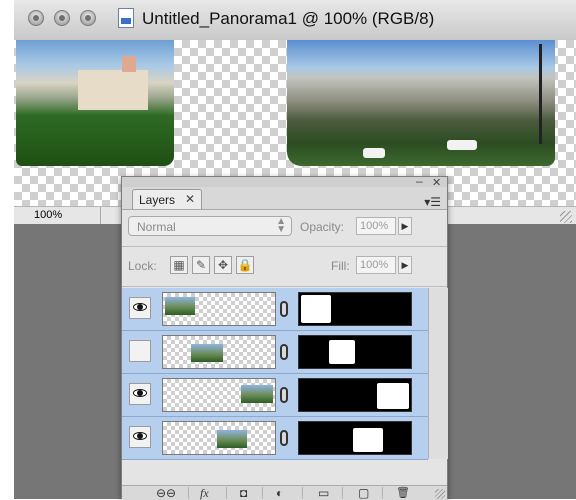 The image size is (576, 500). I want to click on tab-close-icon: ✕, so click(190, 199).